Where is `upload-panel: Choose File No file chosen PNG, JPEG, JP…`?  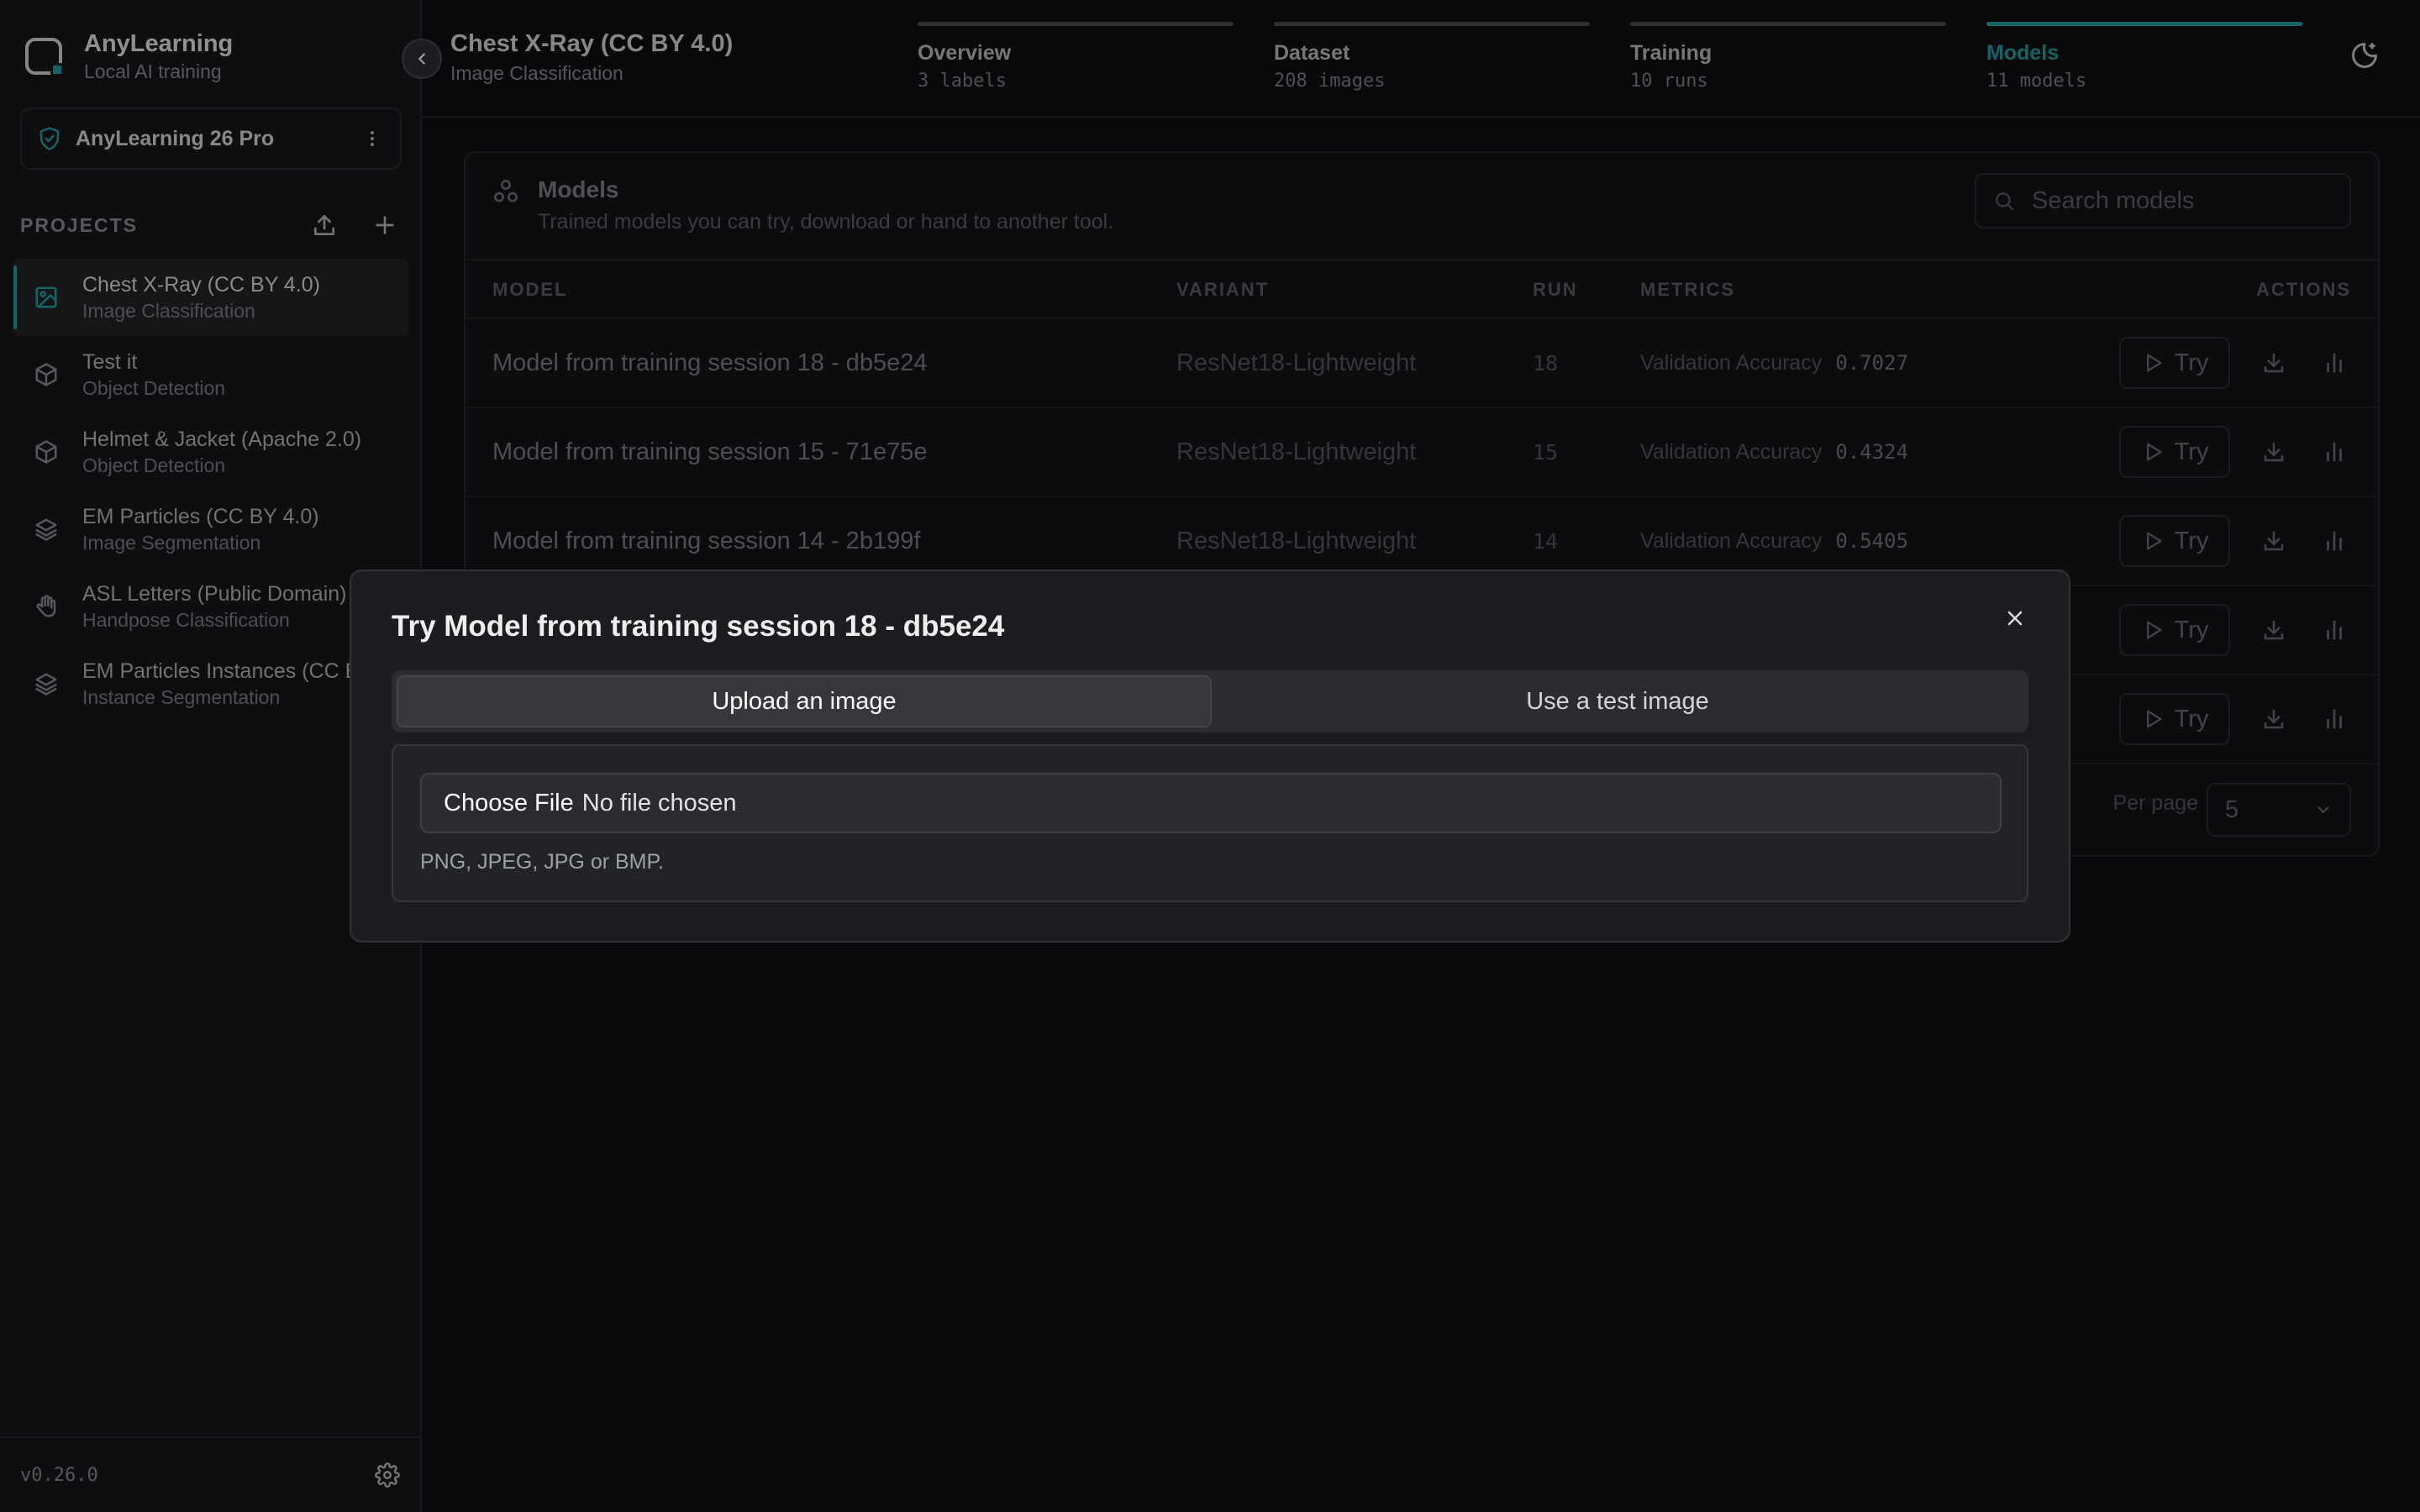 upload-panel: Choose File No file chosen PNG, JPEG, JP… is located at coordinates (1210, 823).